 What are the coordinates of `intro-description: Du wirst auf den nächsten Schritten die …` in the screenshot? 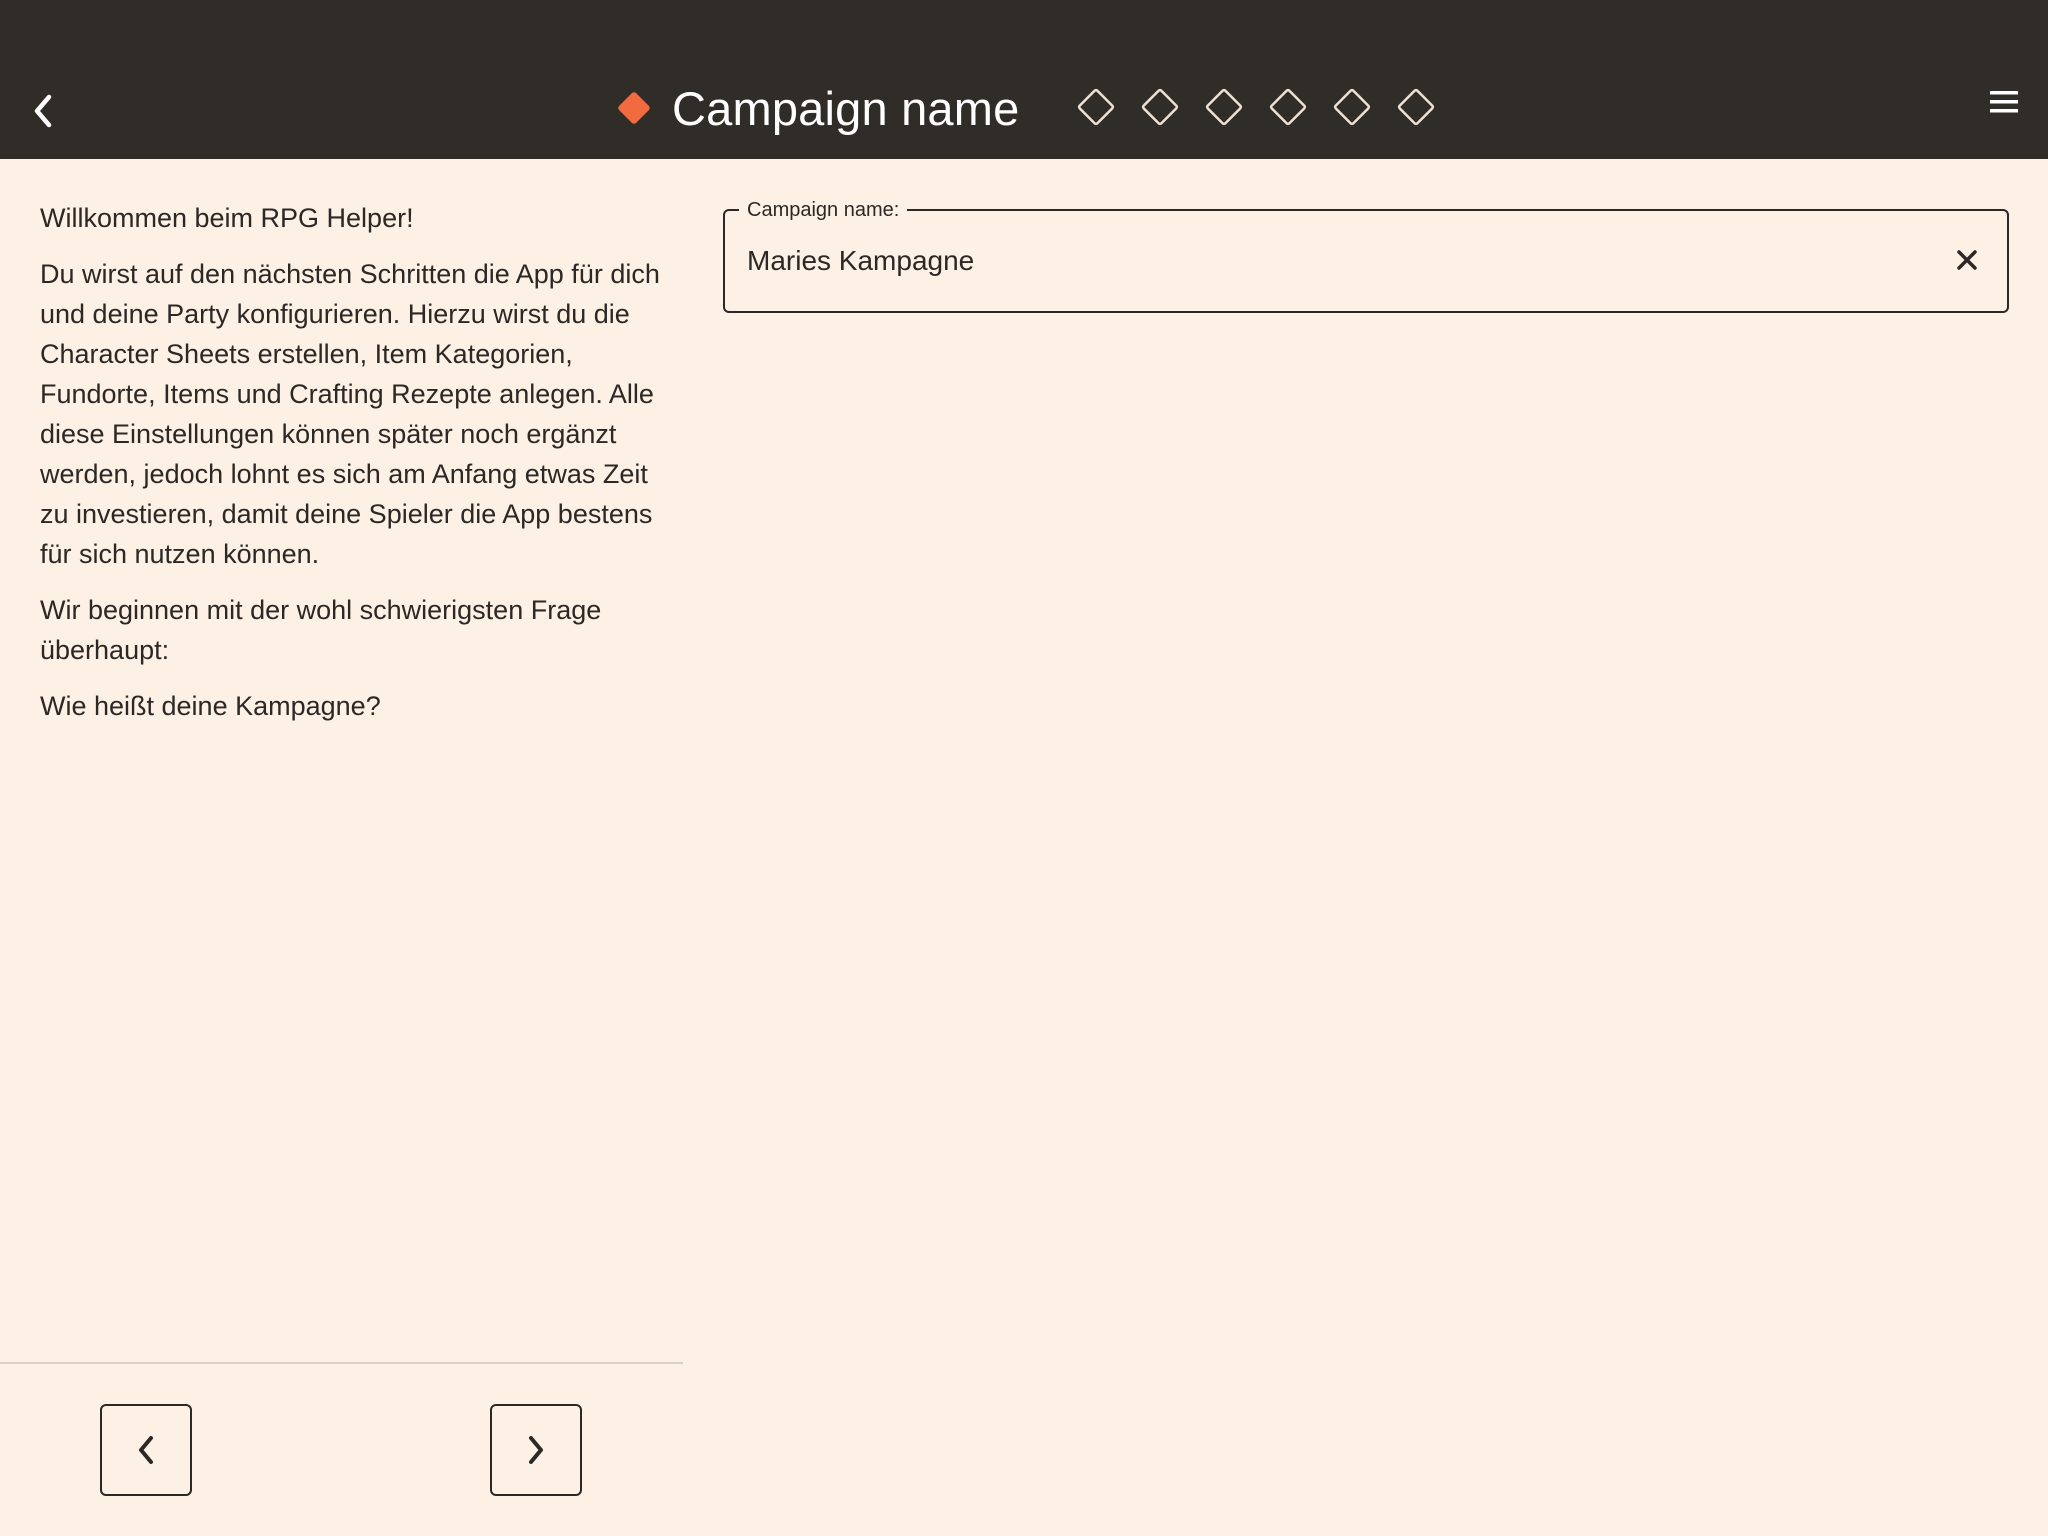 It's located at (350, 414).